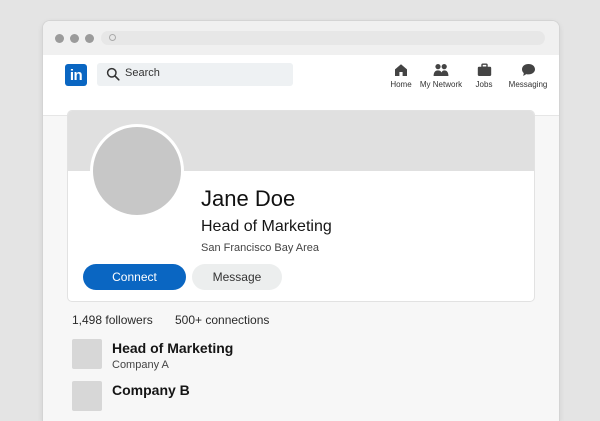 The image size is (600, 421). Describe the element at coordinates (137, 171) in the screenshot. I see `avatar` at that location.